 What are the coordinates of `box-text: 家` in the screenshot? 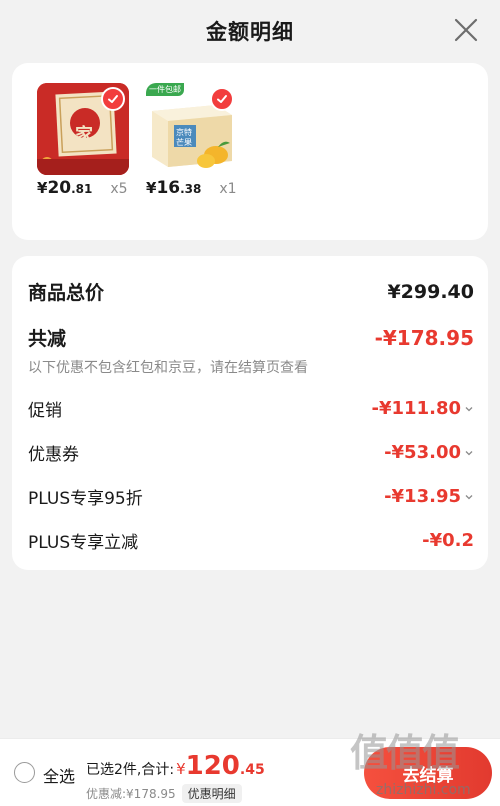 It's located at (84, 135).